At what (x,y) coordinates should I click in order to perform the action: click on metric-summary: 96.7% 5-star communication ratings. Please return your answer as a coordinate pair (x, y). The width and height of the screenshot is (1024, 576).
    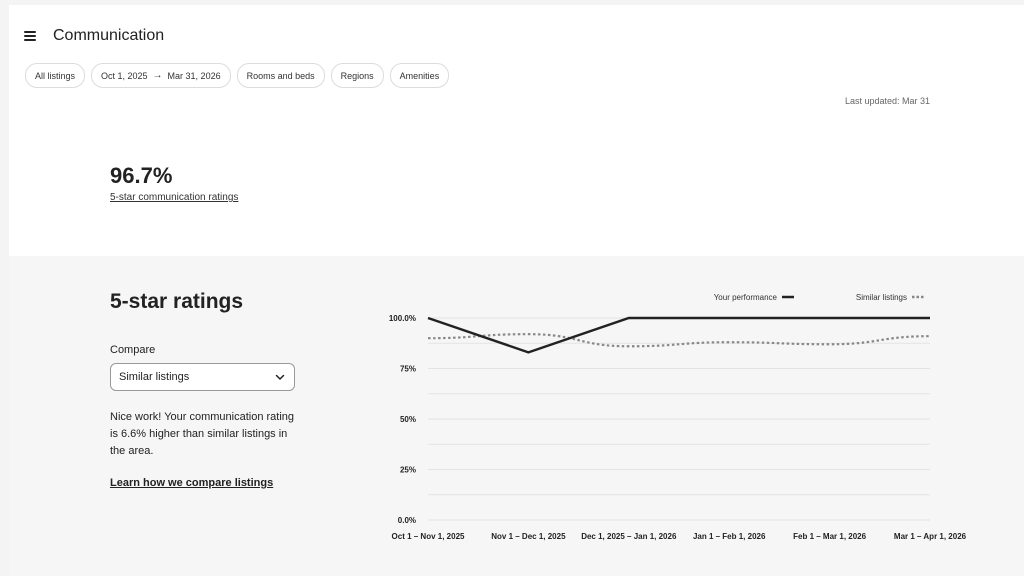
    Looking at the image, I should click on (174, 183).